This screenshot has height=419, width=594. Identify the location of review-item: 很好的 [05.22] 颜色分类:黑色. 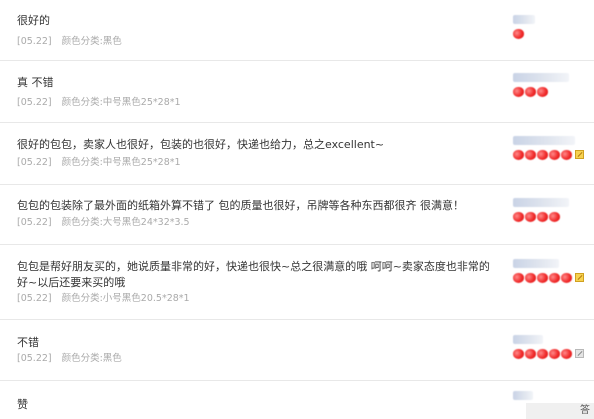
(297, 30).